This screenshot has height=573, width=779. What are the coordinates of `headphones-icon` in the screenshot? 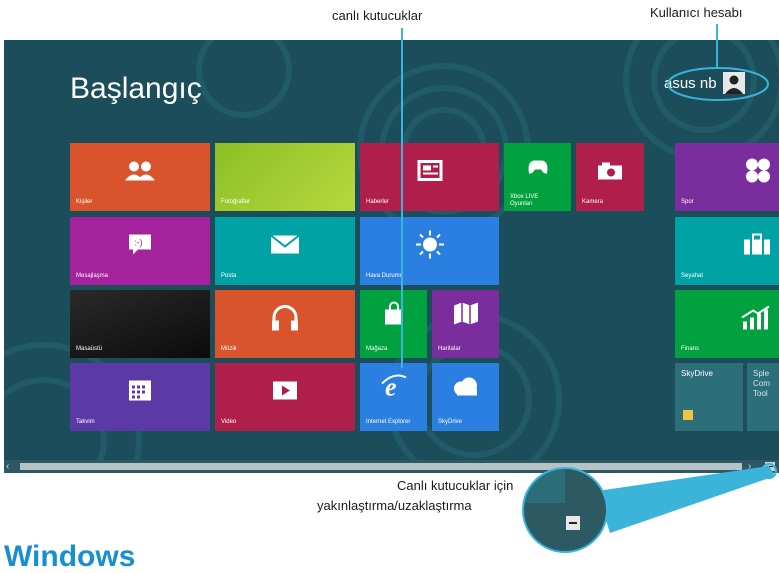 It's located at (285, 319).